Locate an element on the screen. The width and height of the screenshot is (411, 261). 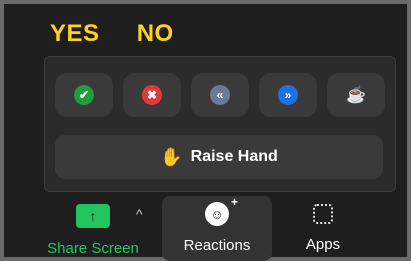
smiley-icon: ☺ + is located at coordinates (221, 210).